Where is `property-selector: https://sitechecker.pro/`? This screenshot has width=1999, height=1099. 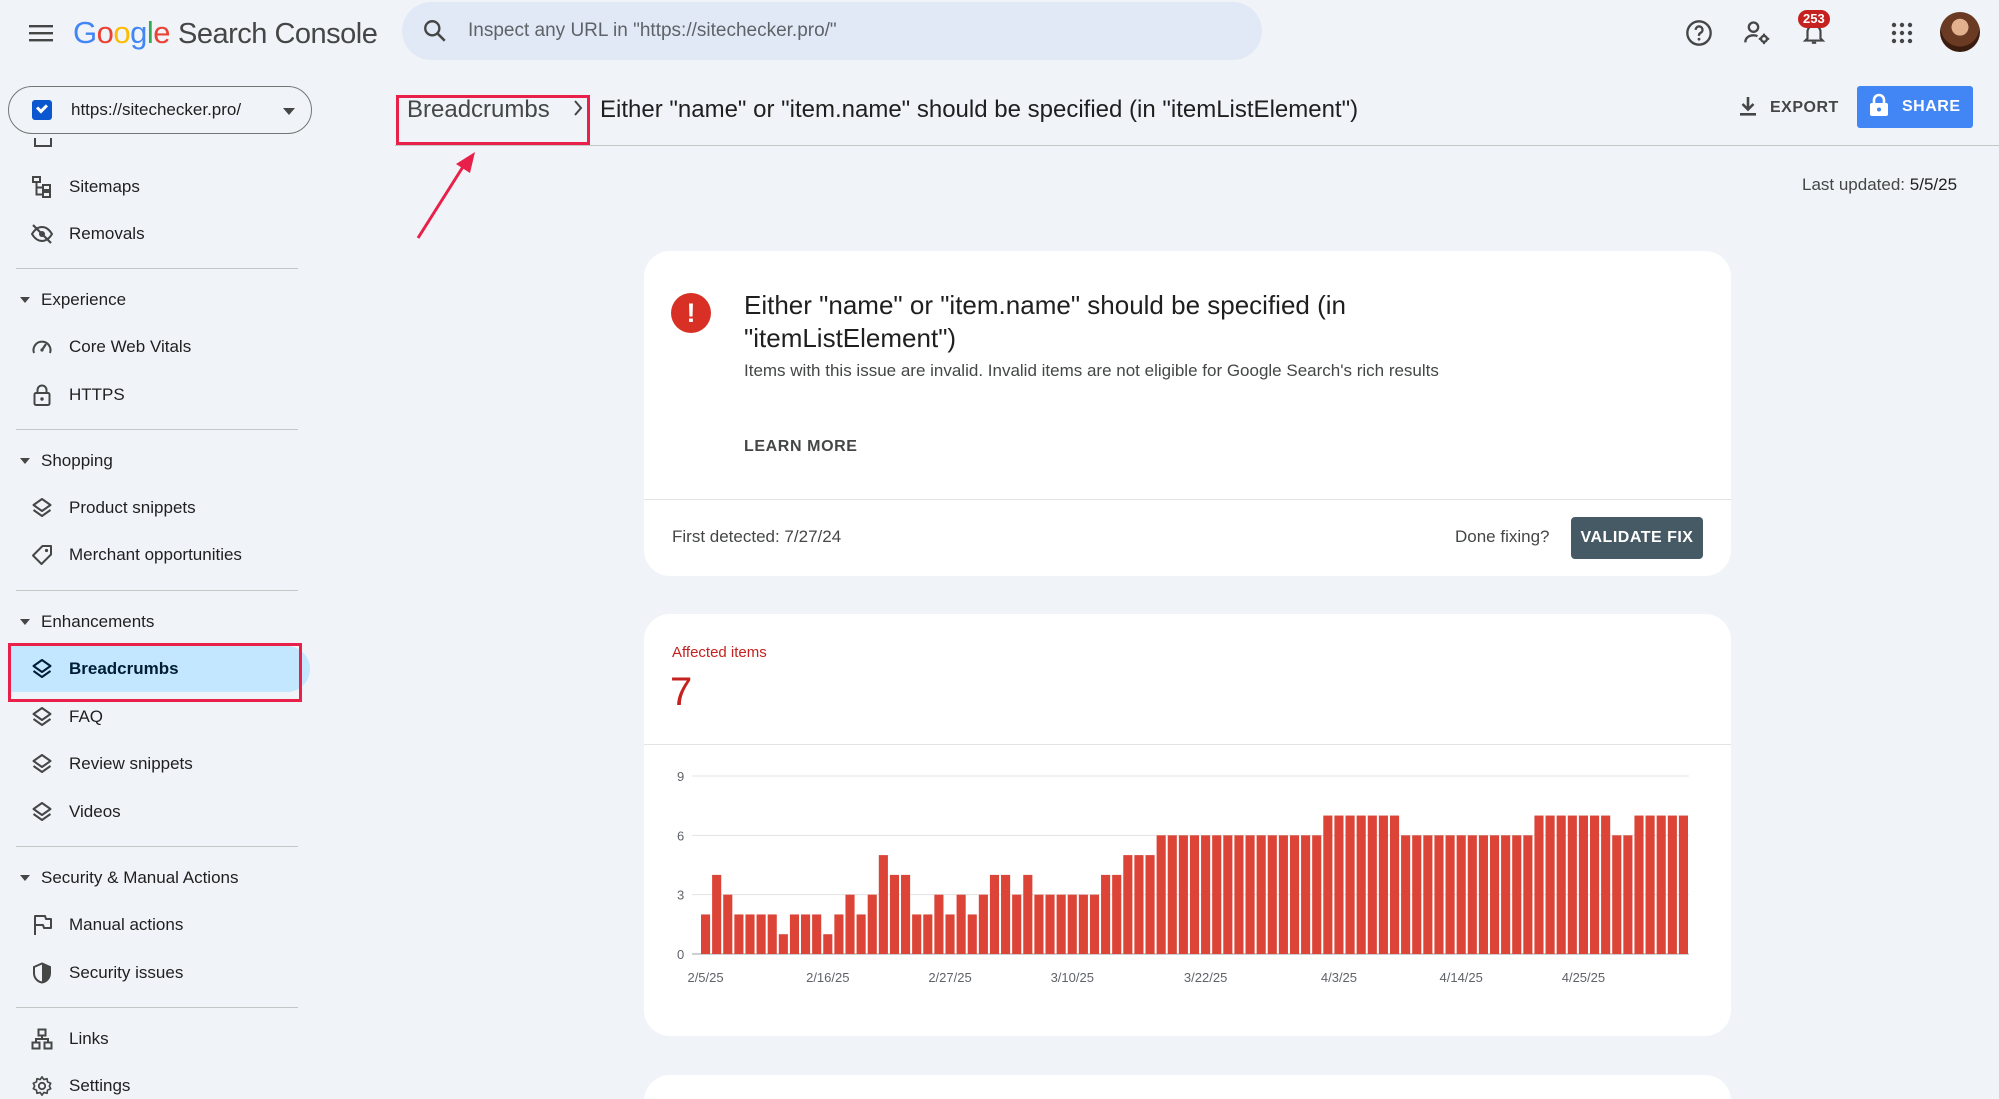 property-selector: https://sitechecker.pro/ is located at coordinates (160, 110).